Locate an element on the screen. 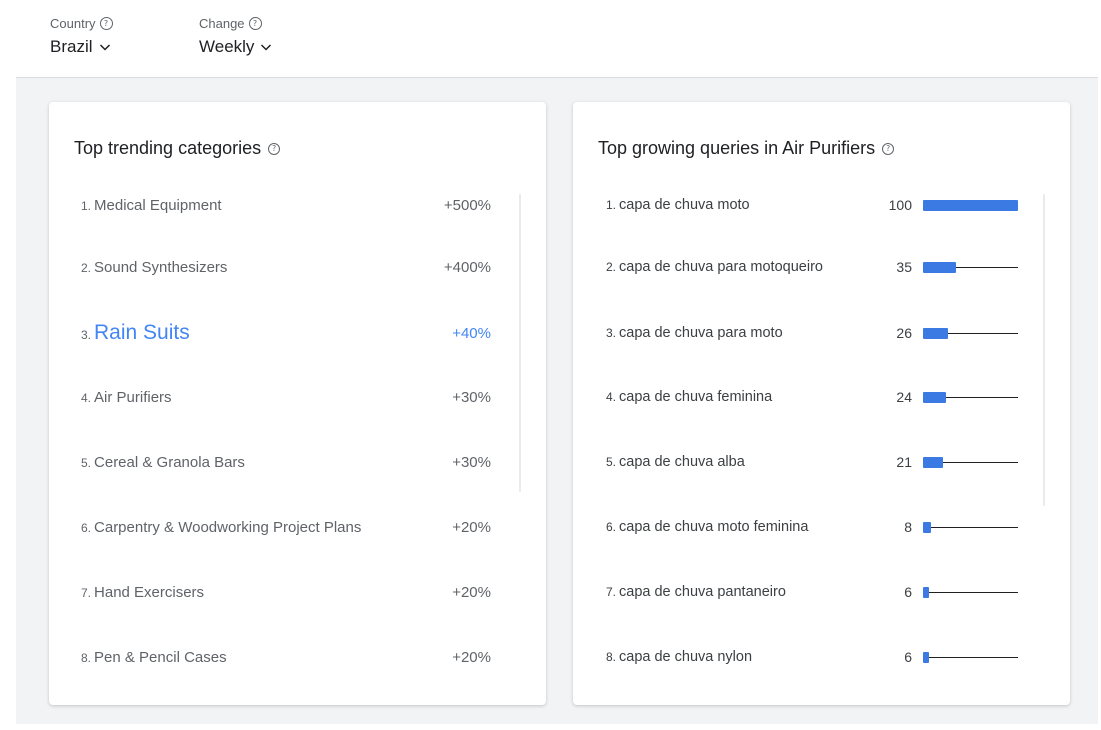 Image resolution: width=1101 pixels, height=730 pixels. query-value: 24 is located at coordinates (904, 397).